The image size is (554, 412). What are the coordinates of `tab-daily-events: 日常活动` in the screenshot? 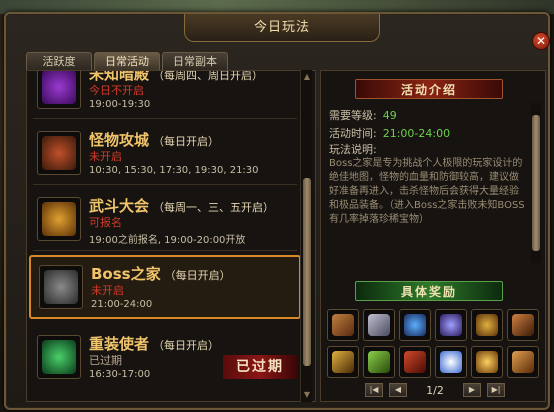 It's located at (127, 61).